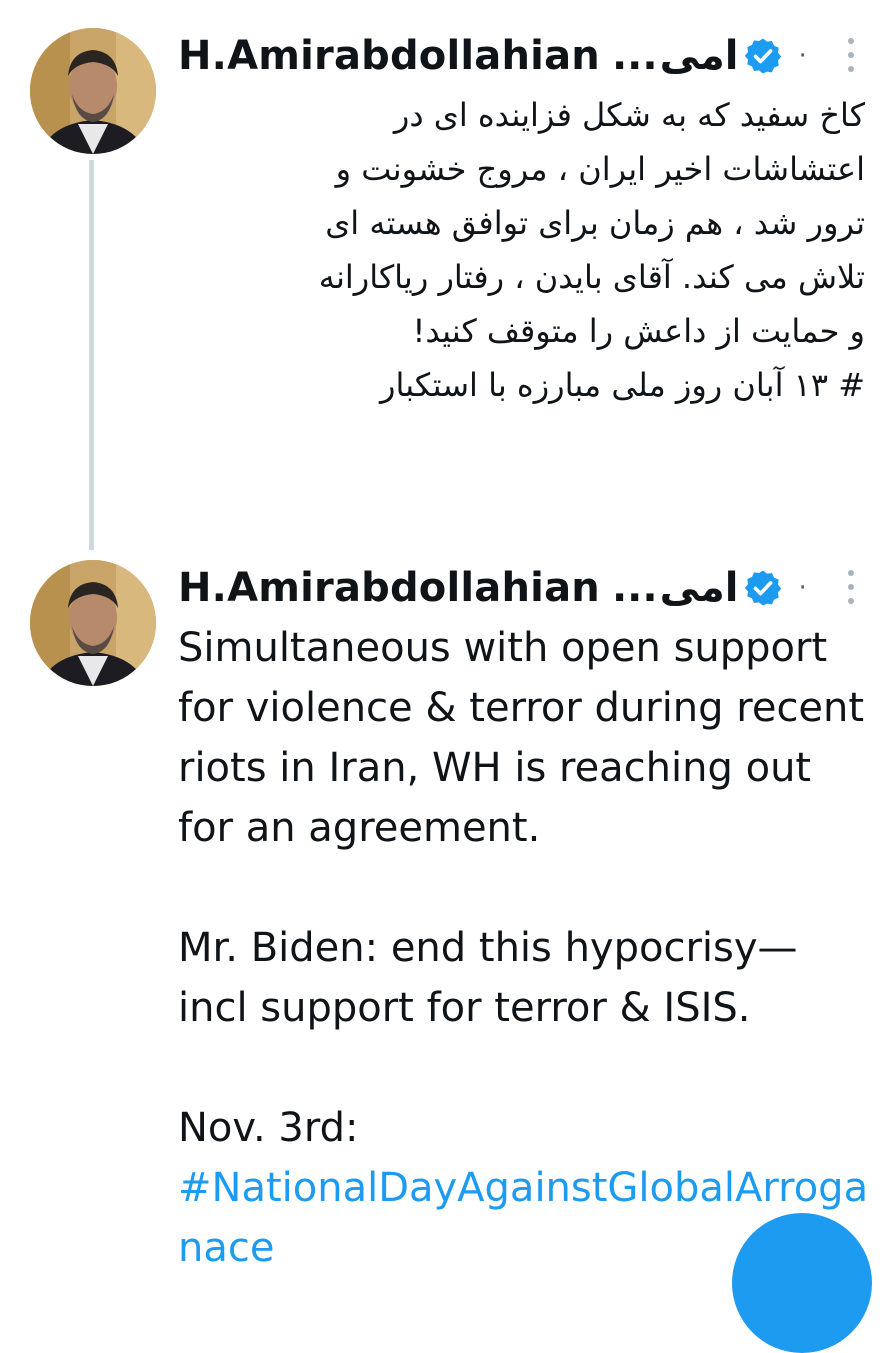  What do you see at coordinates (495, 768) in the screenshot?
I see `tweet-text-line: riots in Iran, WH is reaching out` at bounding box center [495, 768].